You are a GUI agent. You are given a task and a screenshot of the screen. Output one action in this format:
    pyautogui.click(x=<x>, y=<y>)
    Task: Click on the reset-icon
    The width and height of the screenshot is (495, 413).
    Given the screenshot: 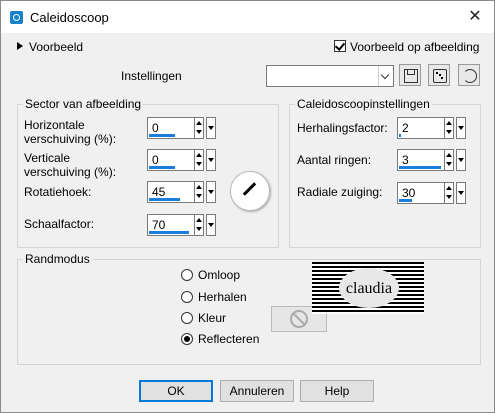 What is the action you would take?
    pyautogui.click(x=470, y=76)
    